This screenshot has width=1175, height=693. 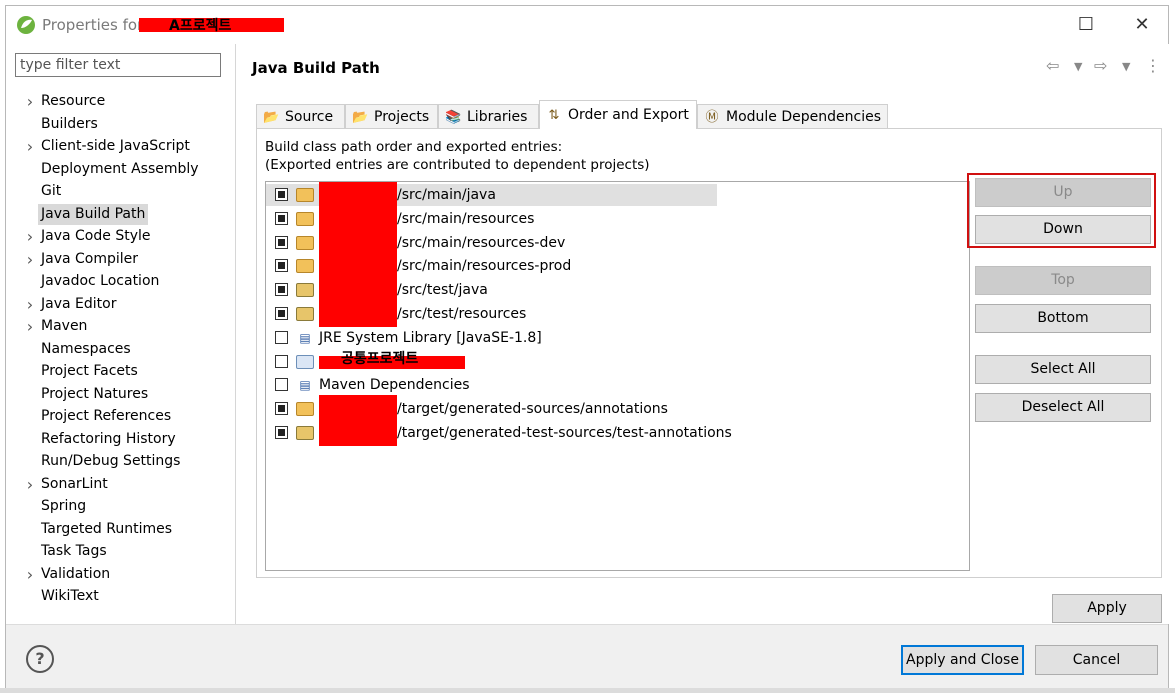 I want to click on bottom-button: Bottom, so click(x=1063, y=318).